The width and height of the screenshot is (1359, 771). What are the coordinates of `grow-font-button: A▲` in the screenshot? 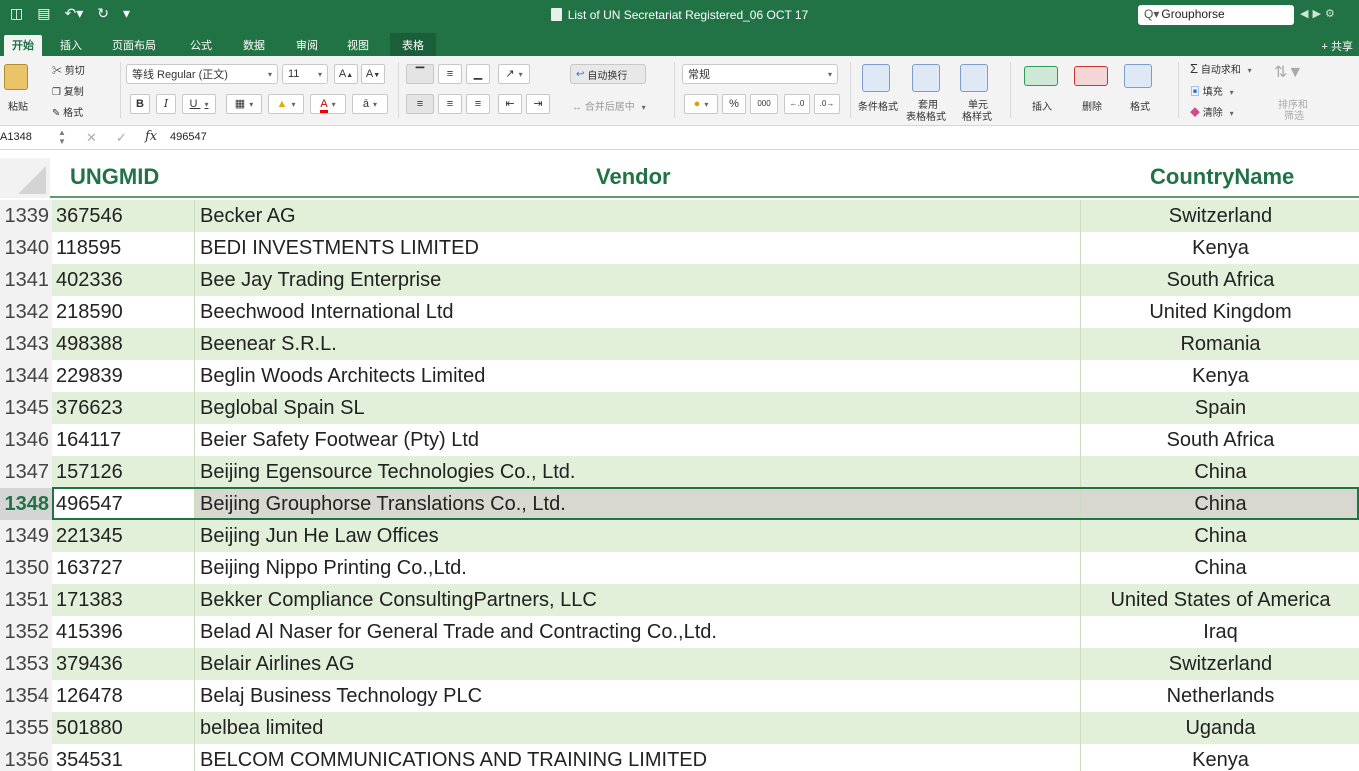 It's located at (346, 74).